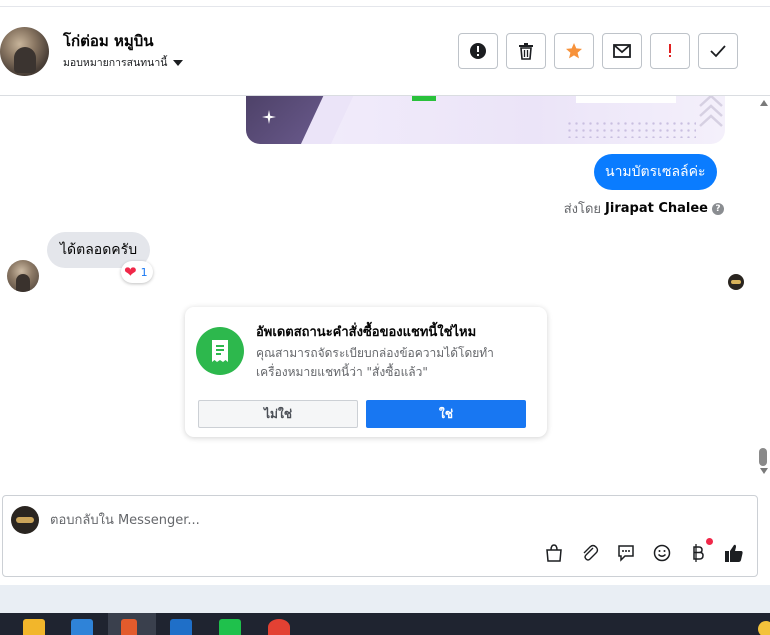 Image resolution: width=770 pixels, height=635 pixels. I want to click on banner-white-bar, so click(626, 99).